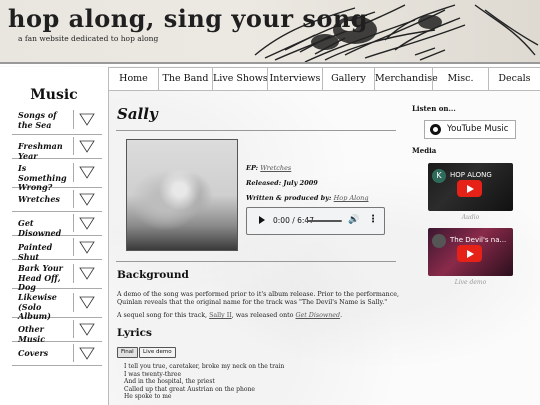 The image size is (540, 405). Describe the element at coordinates (478, 129) in the screenshot. I see `youtube-music-label: YouTube Music` at that location.